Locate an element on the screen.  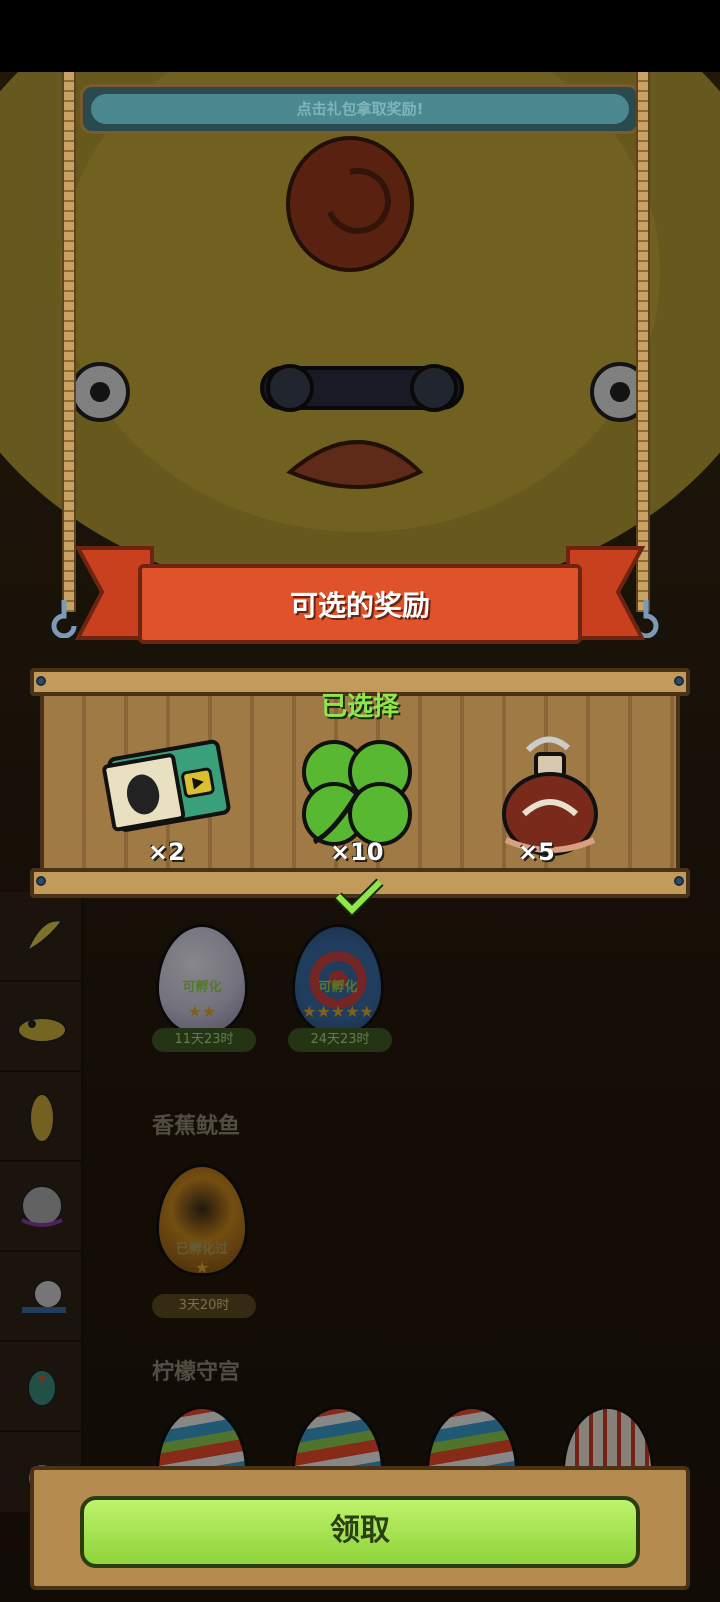
status-bar is located at coordinates (360, 36).